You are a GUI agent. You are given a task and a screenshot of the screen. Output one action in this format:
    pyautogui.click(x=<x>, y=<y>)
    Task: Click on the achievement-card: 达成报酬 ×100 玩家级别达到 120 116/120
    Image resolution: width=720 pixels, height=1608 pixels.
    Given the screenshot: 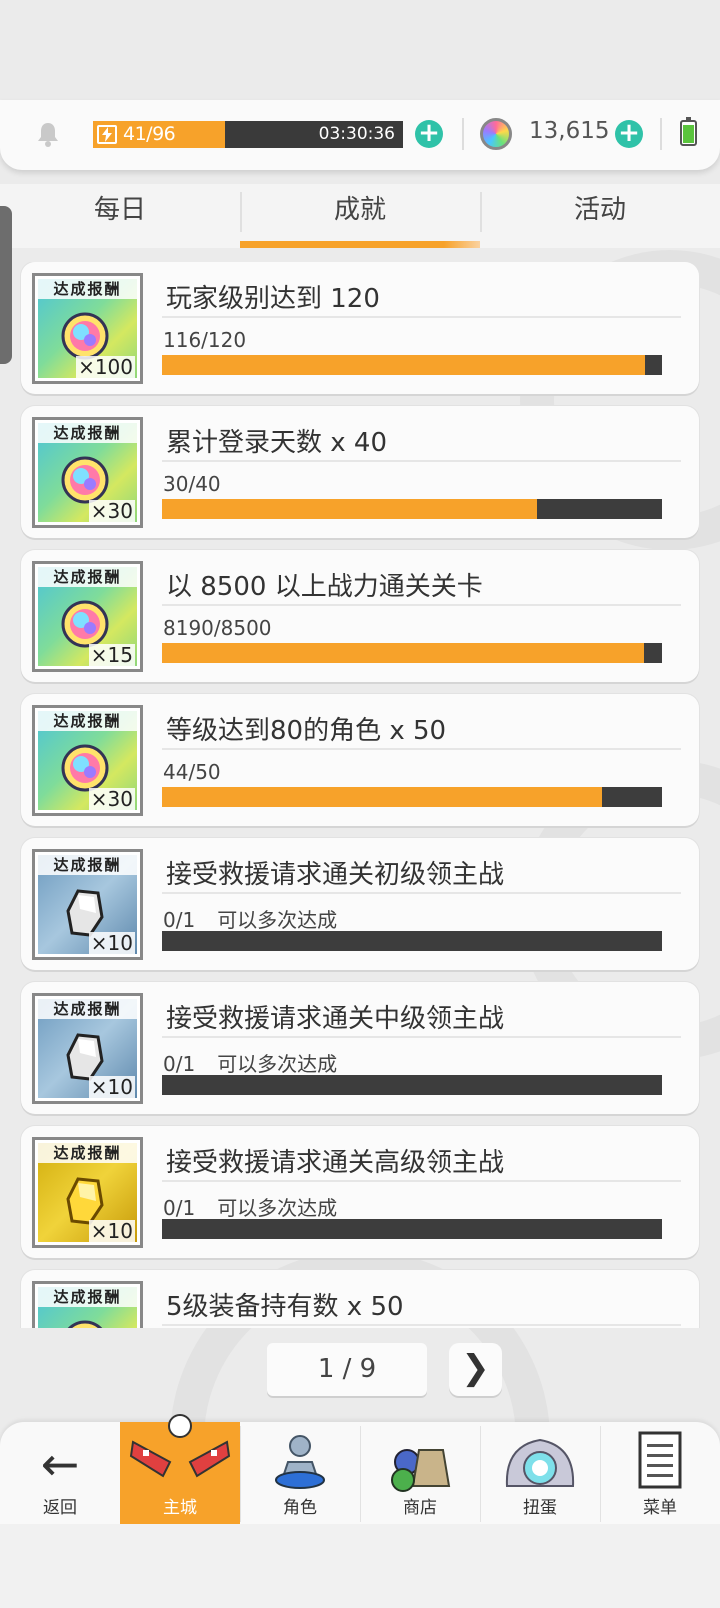 What is the action you would take?
    pyautogui.click(x=360, y=328)
    